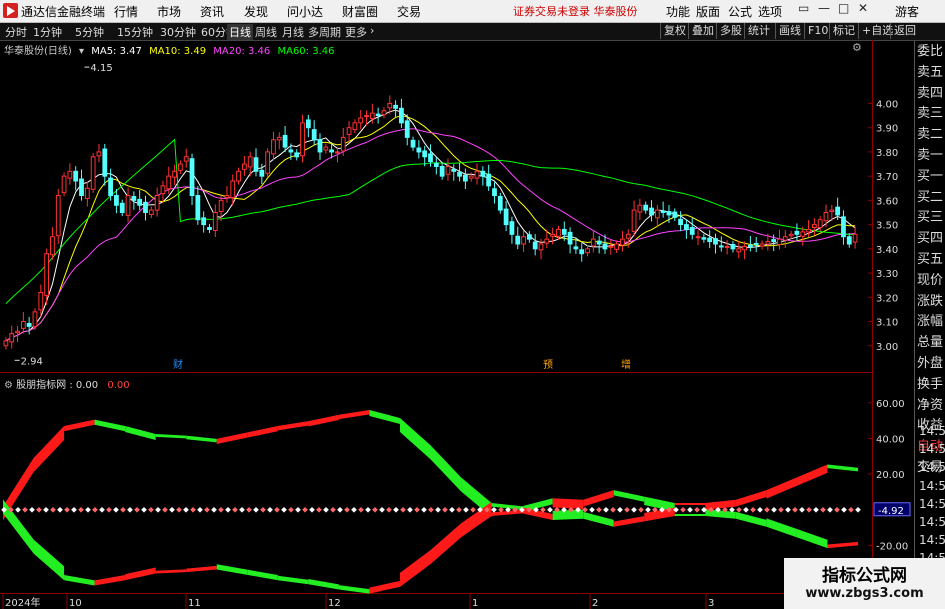 This screenshot has width=945, height=609. Describe the element at coordinates (8, 385) in the screenshot. I see `gear-icon: ⚙` at that location.